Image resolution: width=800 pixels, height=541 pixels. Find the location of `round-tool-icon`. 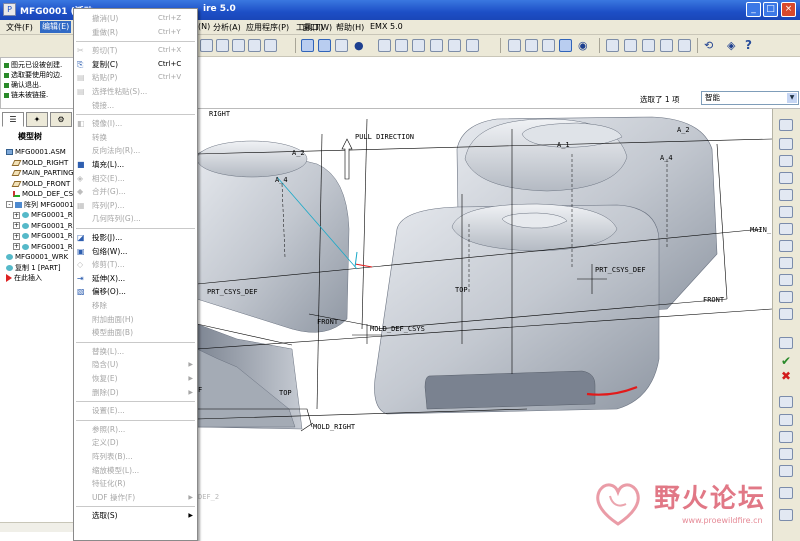

round-tool-icon is located at coordinates (786, 297).